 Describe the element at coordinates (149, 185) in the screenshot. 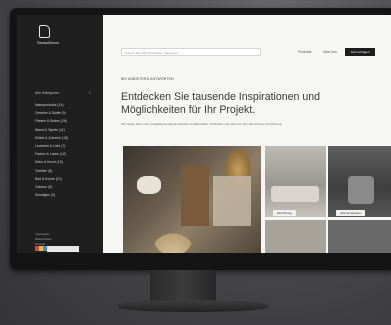

I see `ceramic-cups-image` at that location.